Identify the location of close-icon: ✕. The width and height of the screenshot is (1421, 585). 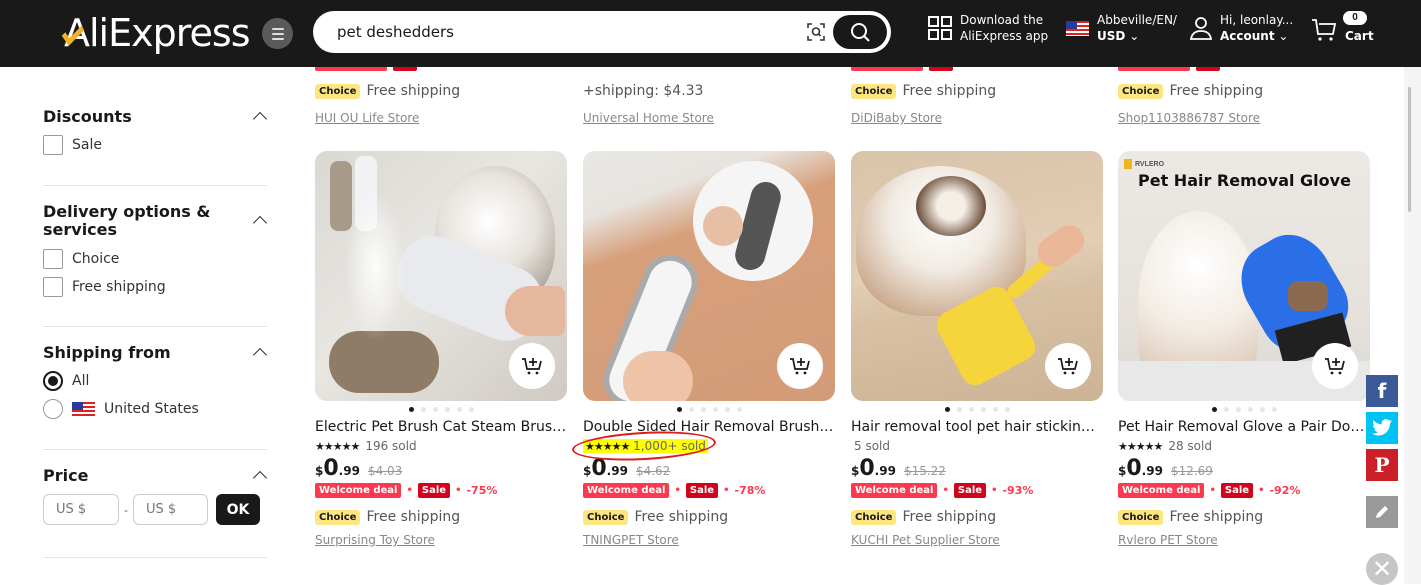
(1382, 569).